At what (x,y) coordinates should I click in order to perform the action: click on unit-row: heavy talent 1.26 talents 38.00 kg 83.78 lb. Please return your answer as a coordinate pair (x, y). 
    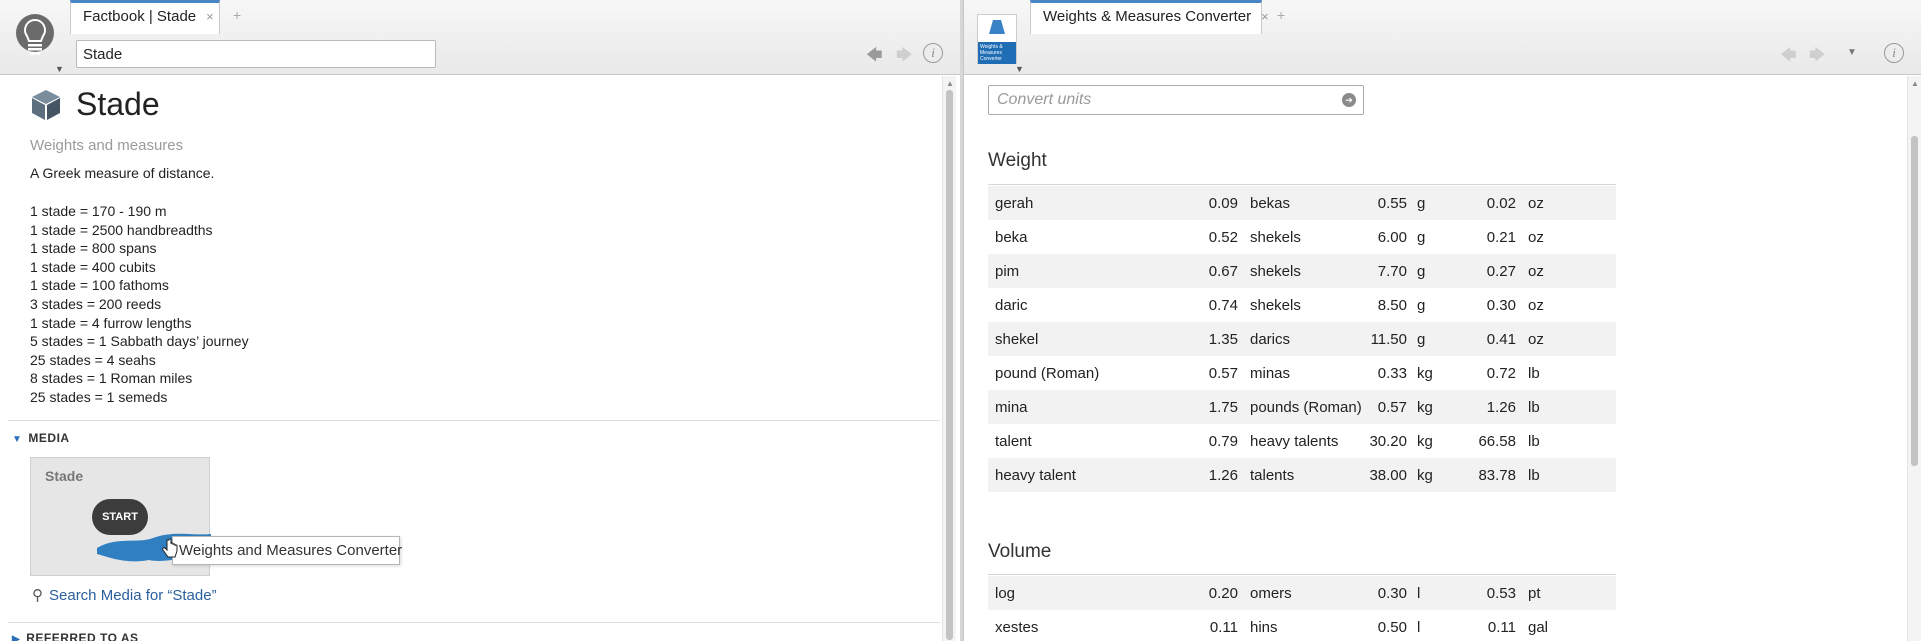
    Looking at the image, I should click on (1302, 475).